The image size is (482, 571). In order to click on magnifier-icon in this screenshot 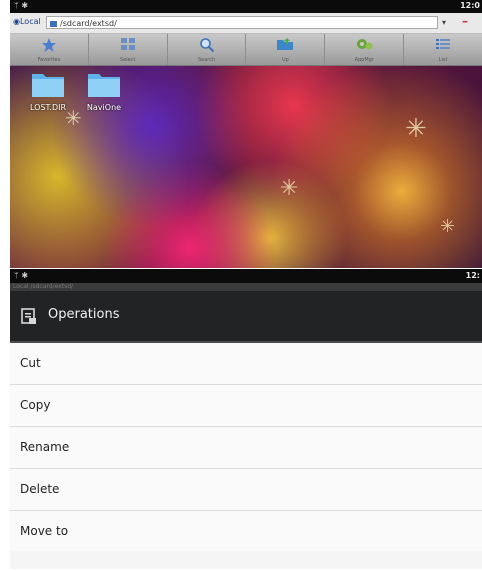, I will do `click(206, 45)`.